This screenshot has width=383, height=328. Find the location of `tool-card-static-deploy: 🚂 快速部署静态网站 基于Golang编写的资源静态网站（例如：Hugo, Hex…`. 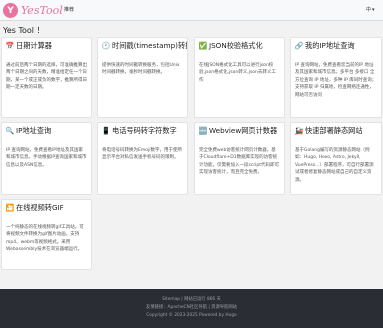

tool-card-static-deploy: 🚂 快速部署静态网站 基于Golang编写的资源静态网站（例如：Hugo, Hex… is located at coordinates (336, 158).